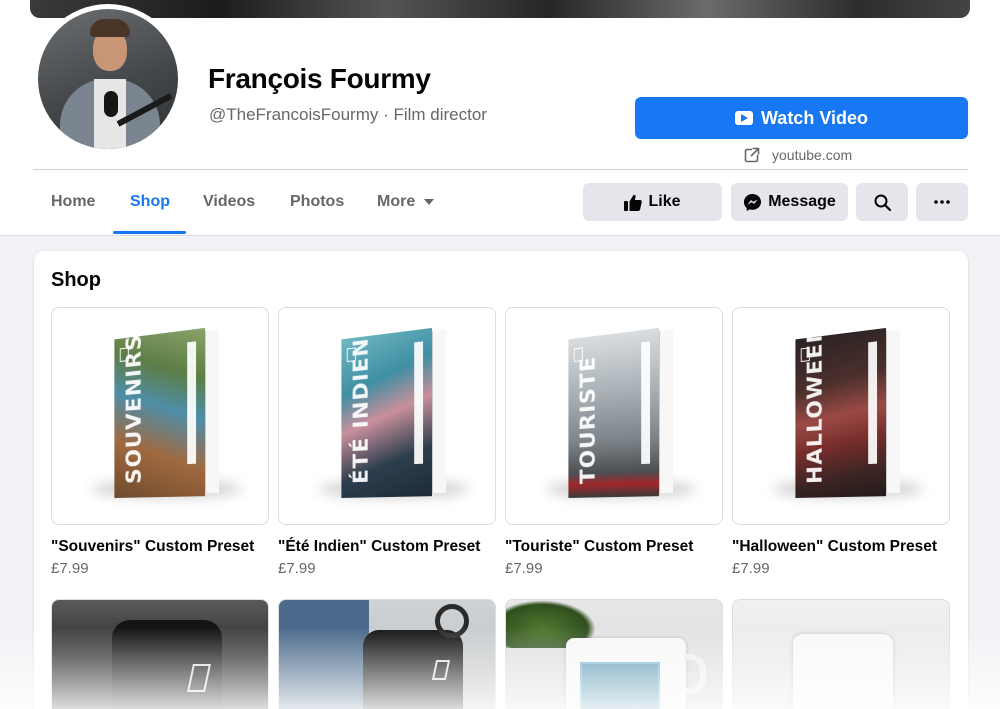 This screenshot has height=709, width=1000. What do you see at coordinates (387, 547) in the screenshot?
I see `product-title: "Été Indien" Custom Preset` at bounding box center [387, 547].